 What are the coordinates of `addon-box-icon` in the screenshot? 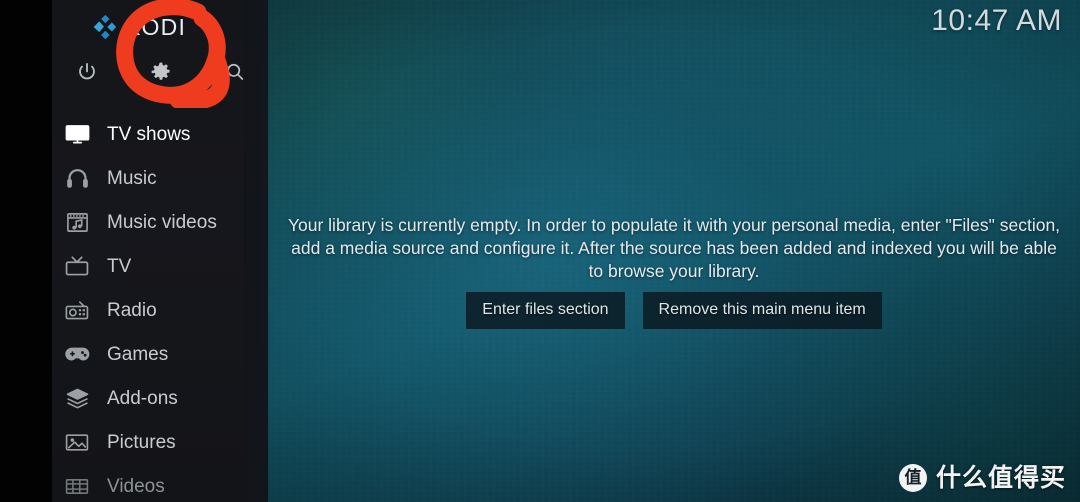 It's located at (77, 398).